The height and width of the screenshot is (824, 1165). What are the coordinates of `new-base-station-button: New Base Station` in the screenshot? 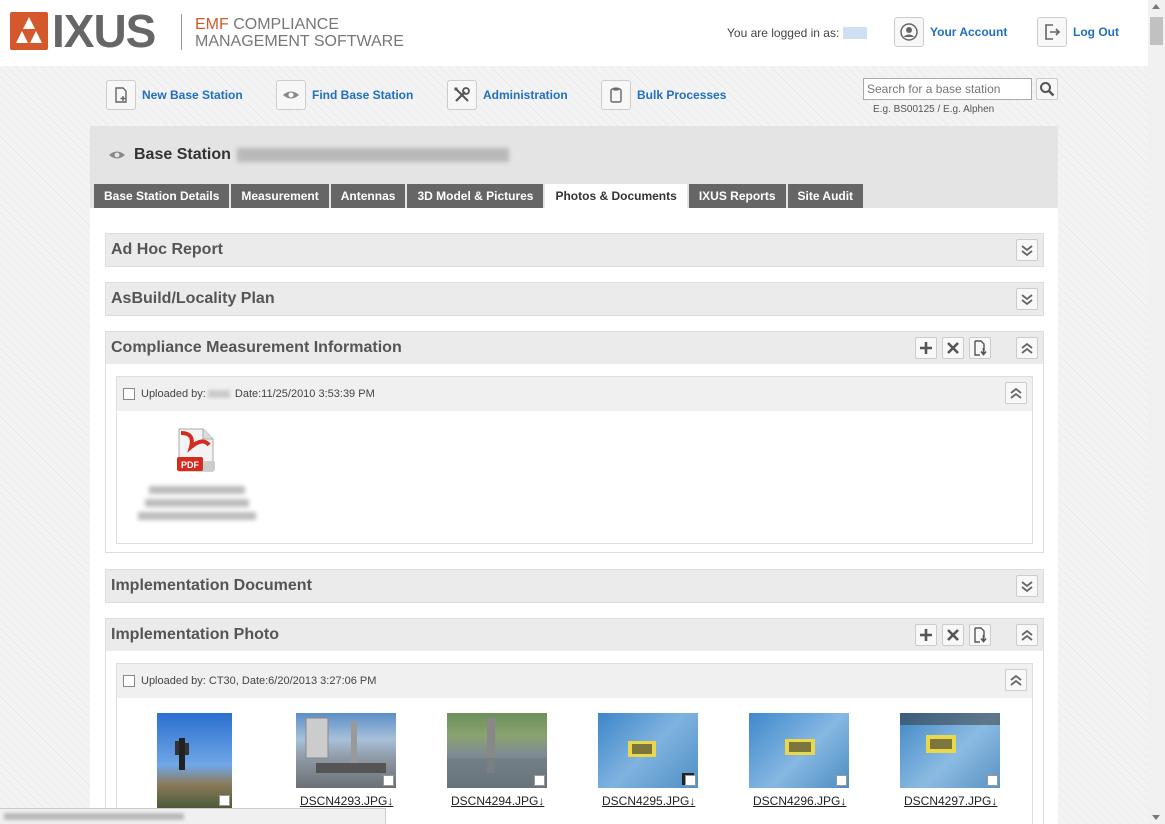 It's located at (174, 95).